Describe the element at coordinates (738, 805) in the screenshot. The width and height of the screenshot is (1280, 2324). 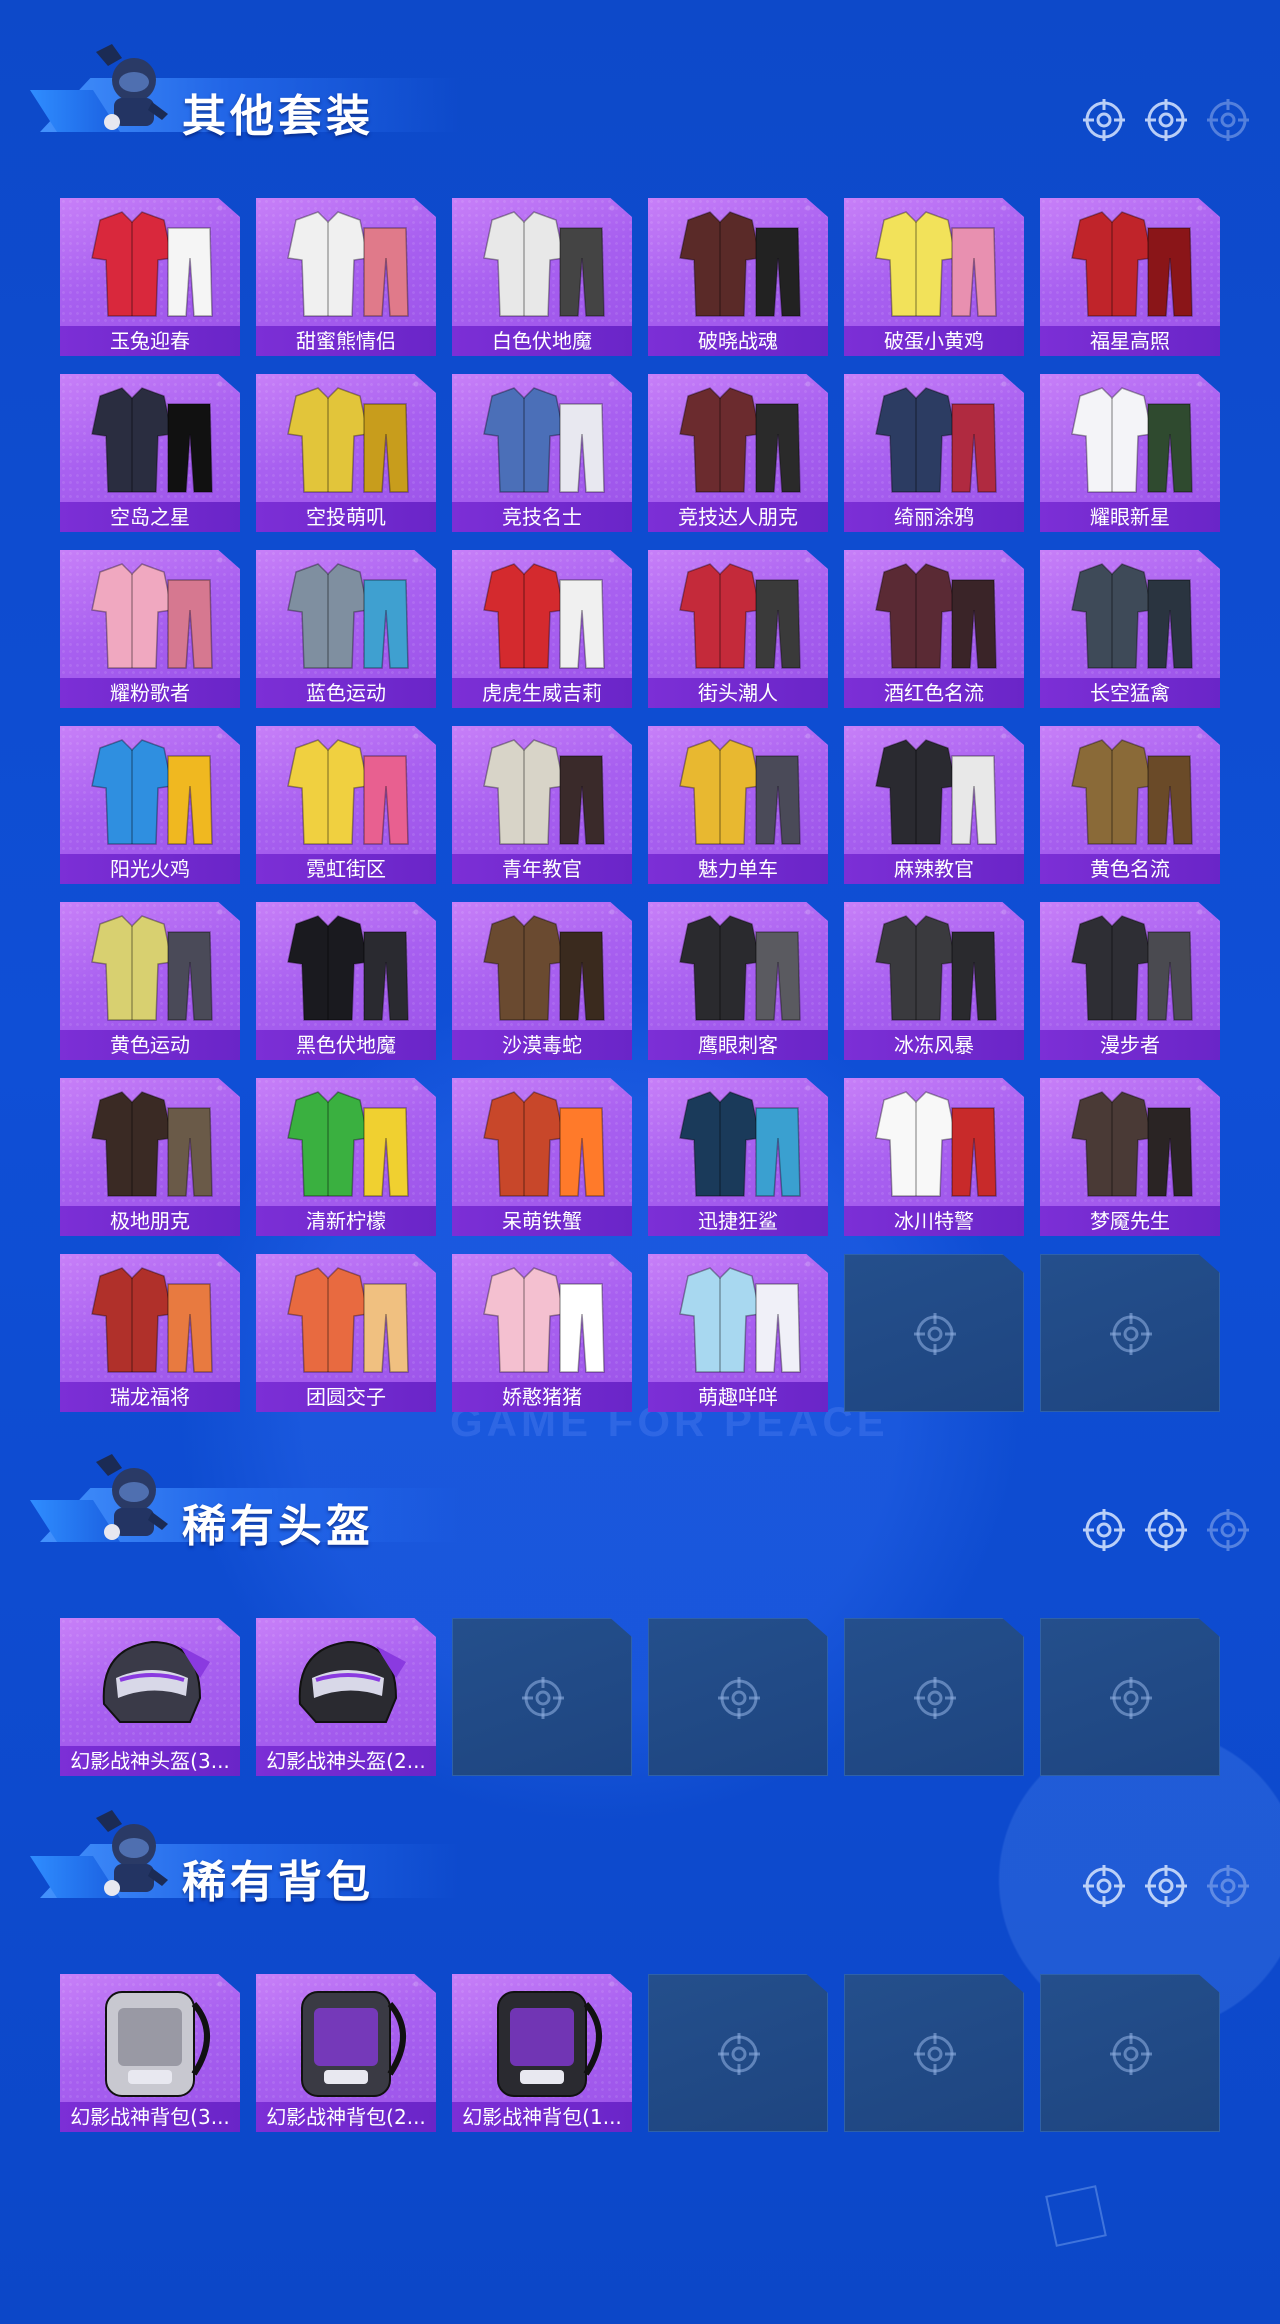
I see `item-card: 魅力单车` at that location.